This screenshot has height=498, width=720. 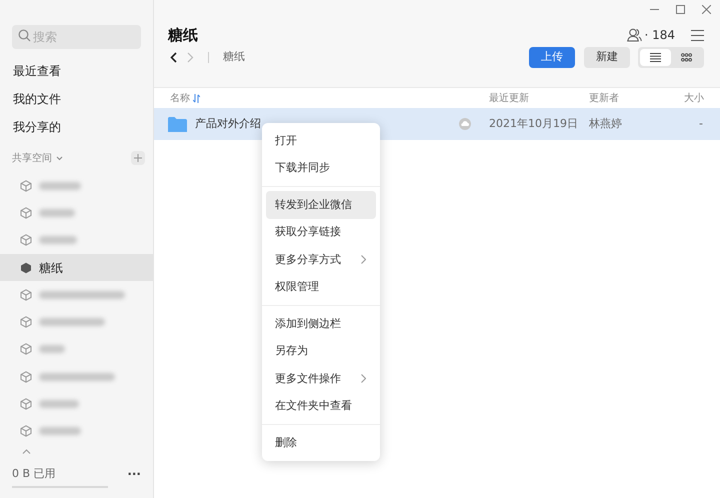 I want to click on menu-item: 另存为, so click(x=321, y=351).